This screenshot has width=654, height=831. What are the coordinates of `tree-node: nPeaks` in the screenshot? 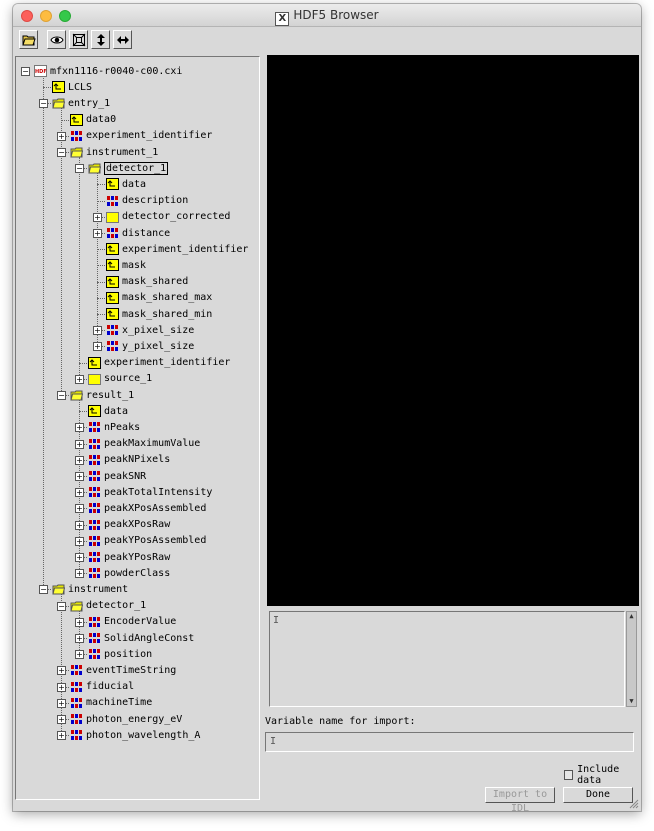 It's located at (114, 427).